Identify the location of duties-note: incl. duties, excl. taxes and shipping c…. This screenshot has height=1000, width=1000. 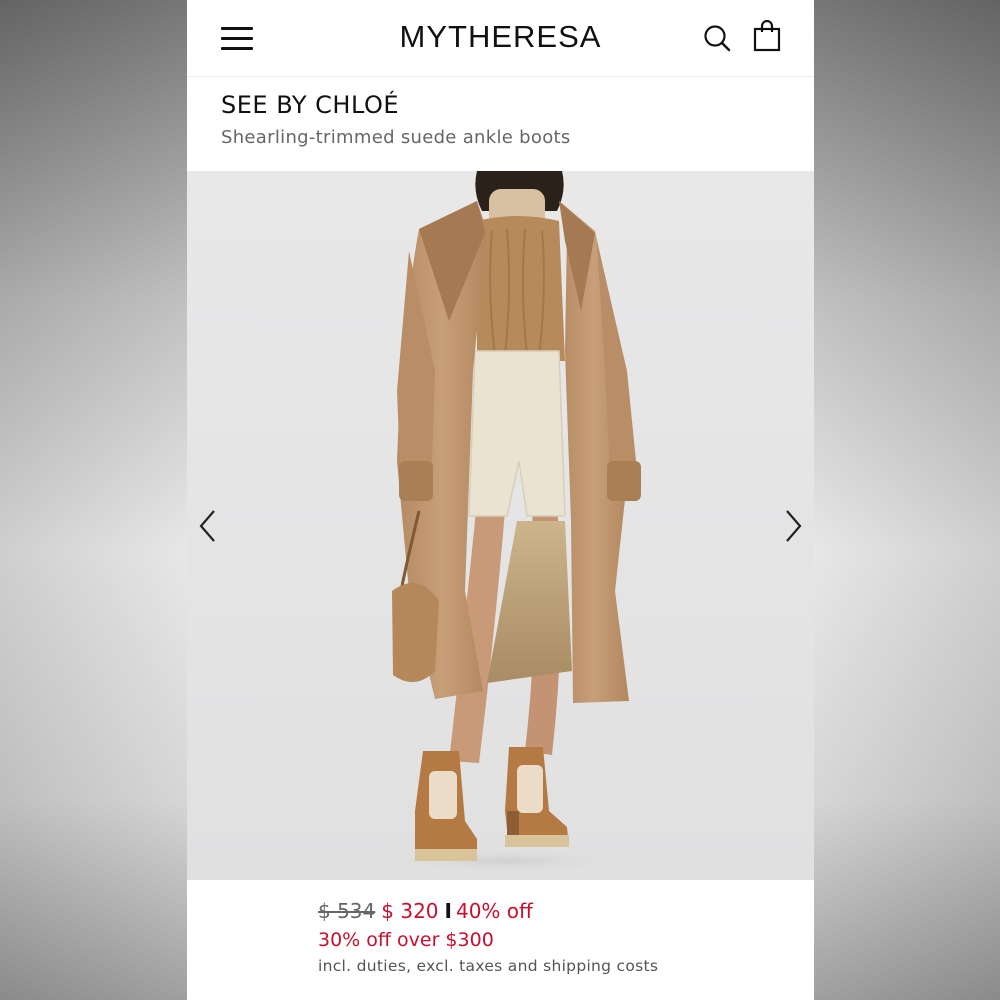
(488, 966).